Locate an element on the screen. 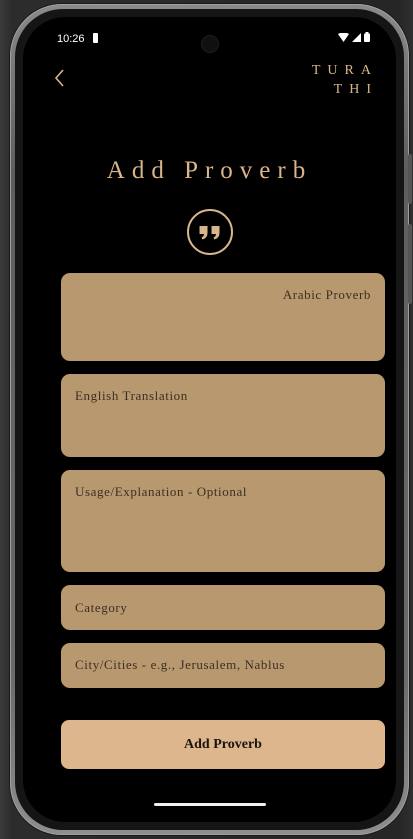 This screenshot has height=839, width=413. back-button is located at coordinates (61, 78).